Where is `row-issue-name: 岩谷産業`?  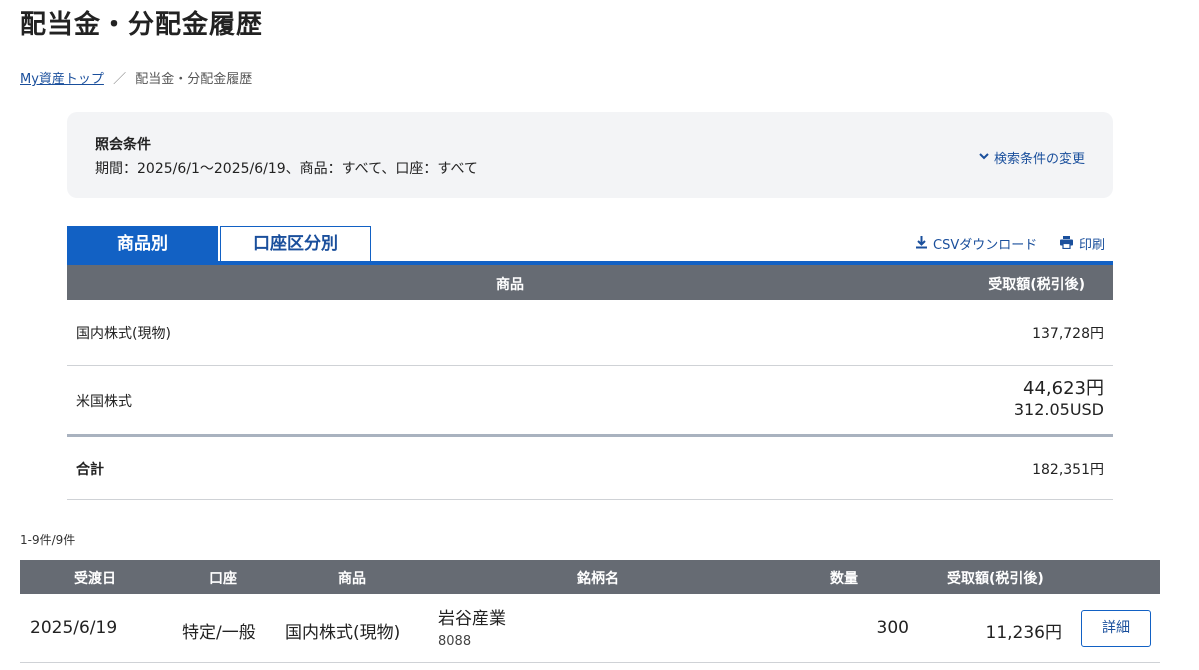 row-issue-name: 岩谷産業 is located at coordinates (472, 619).